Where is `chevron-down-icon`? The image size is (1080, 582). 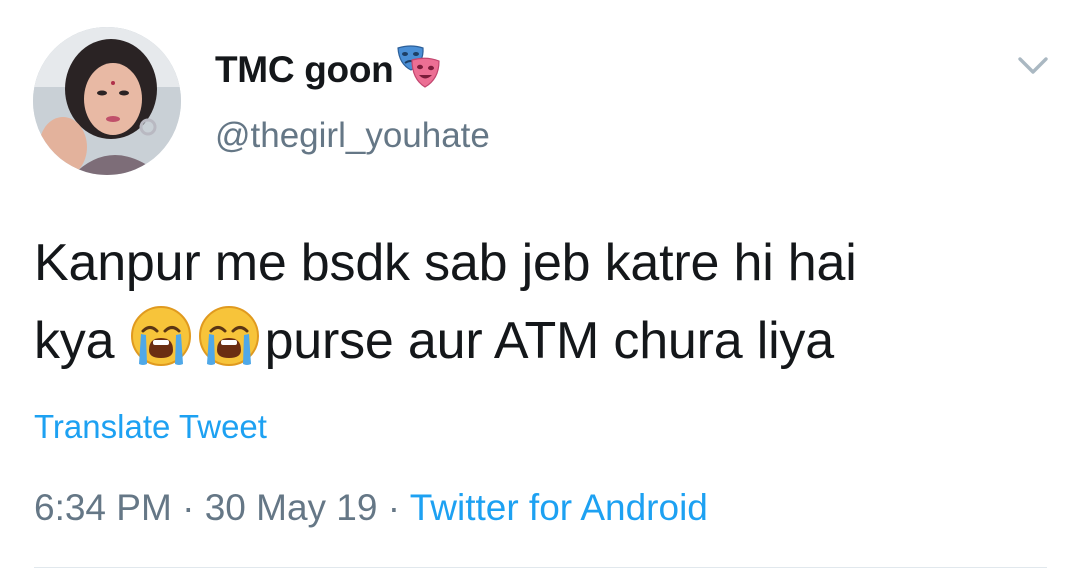
chevron-down-icon is located at coordinates (1033, 66).